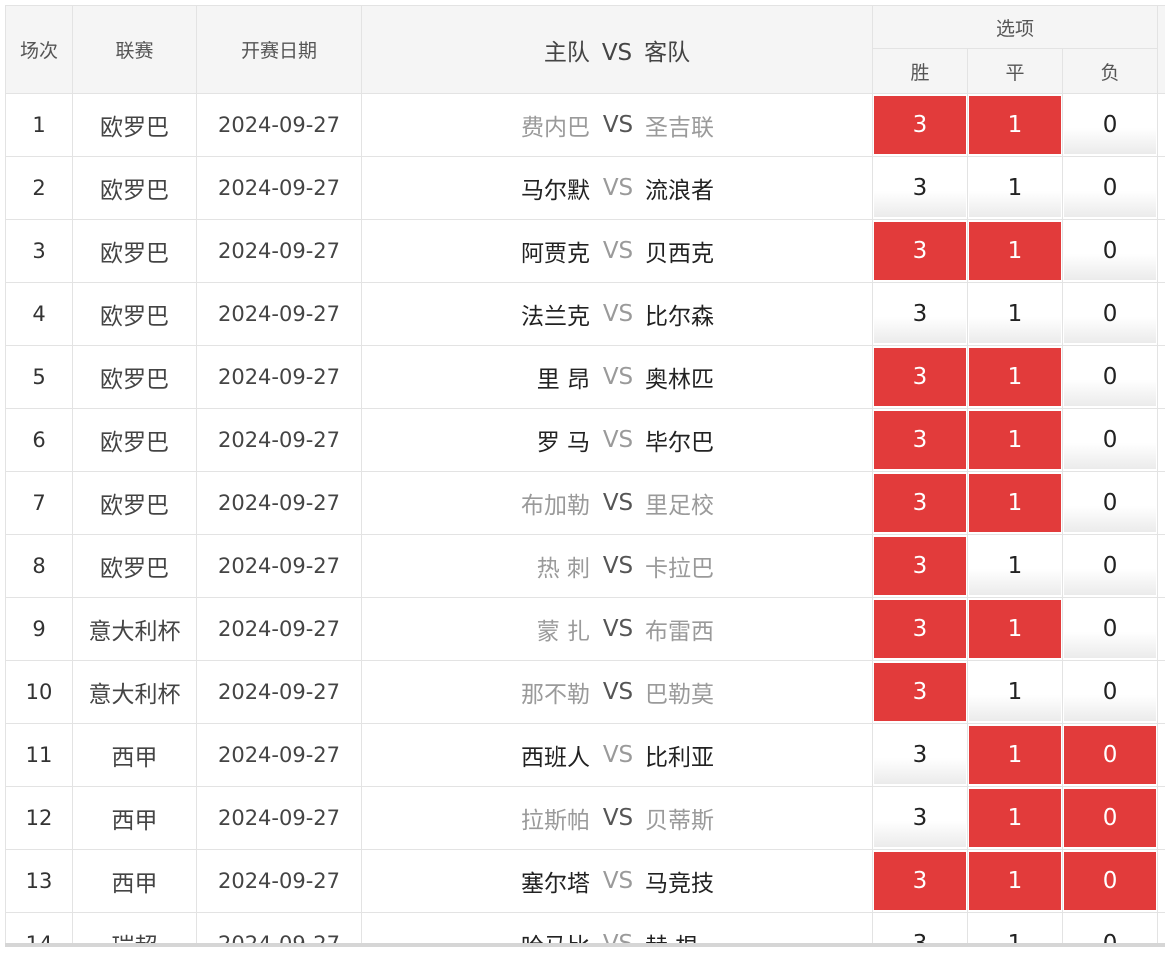 This screenshot has width=1165, height=955. What do you see at coordinates (39, 755) in the screenshot?
I see `match-index: 11` at bounding box center [39, 755].